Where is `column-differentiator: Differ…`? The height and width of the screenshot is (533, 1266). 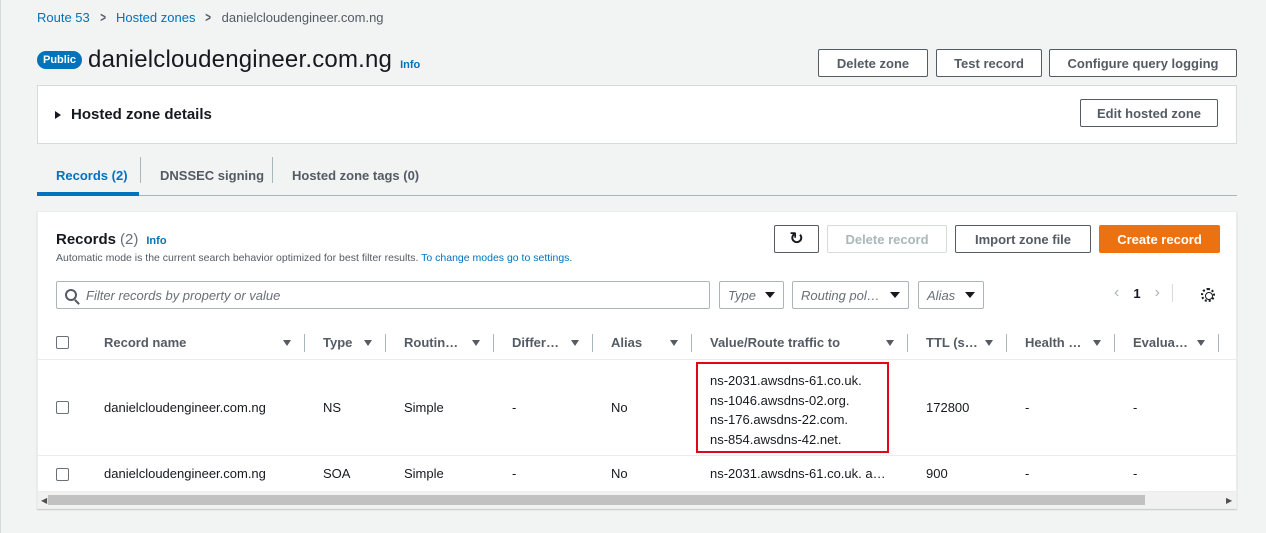 column-differentiator: Differ… is located at coordinates (535, 342).